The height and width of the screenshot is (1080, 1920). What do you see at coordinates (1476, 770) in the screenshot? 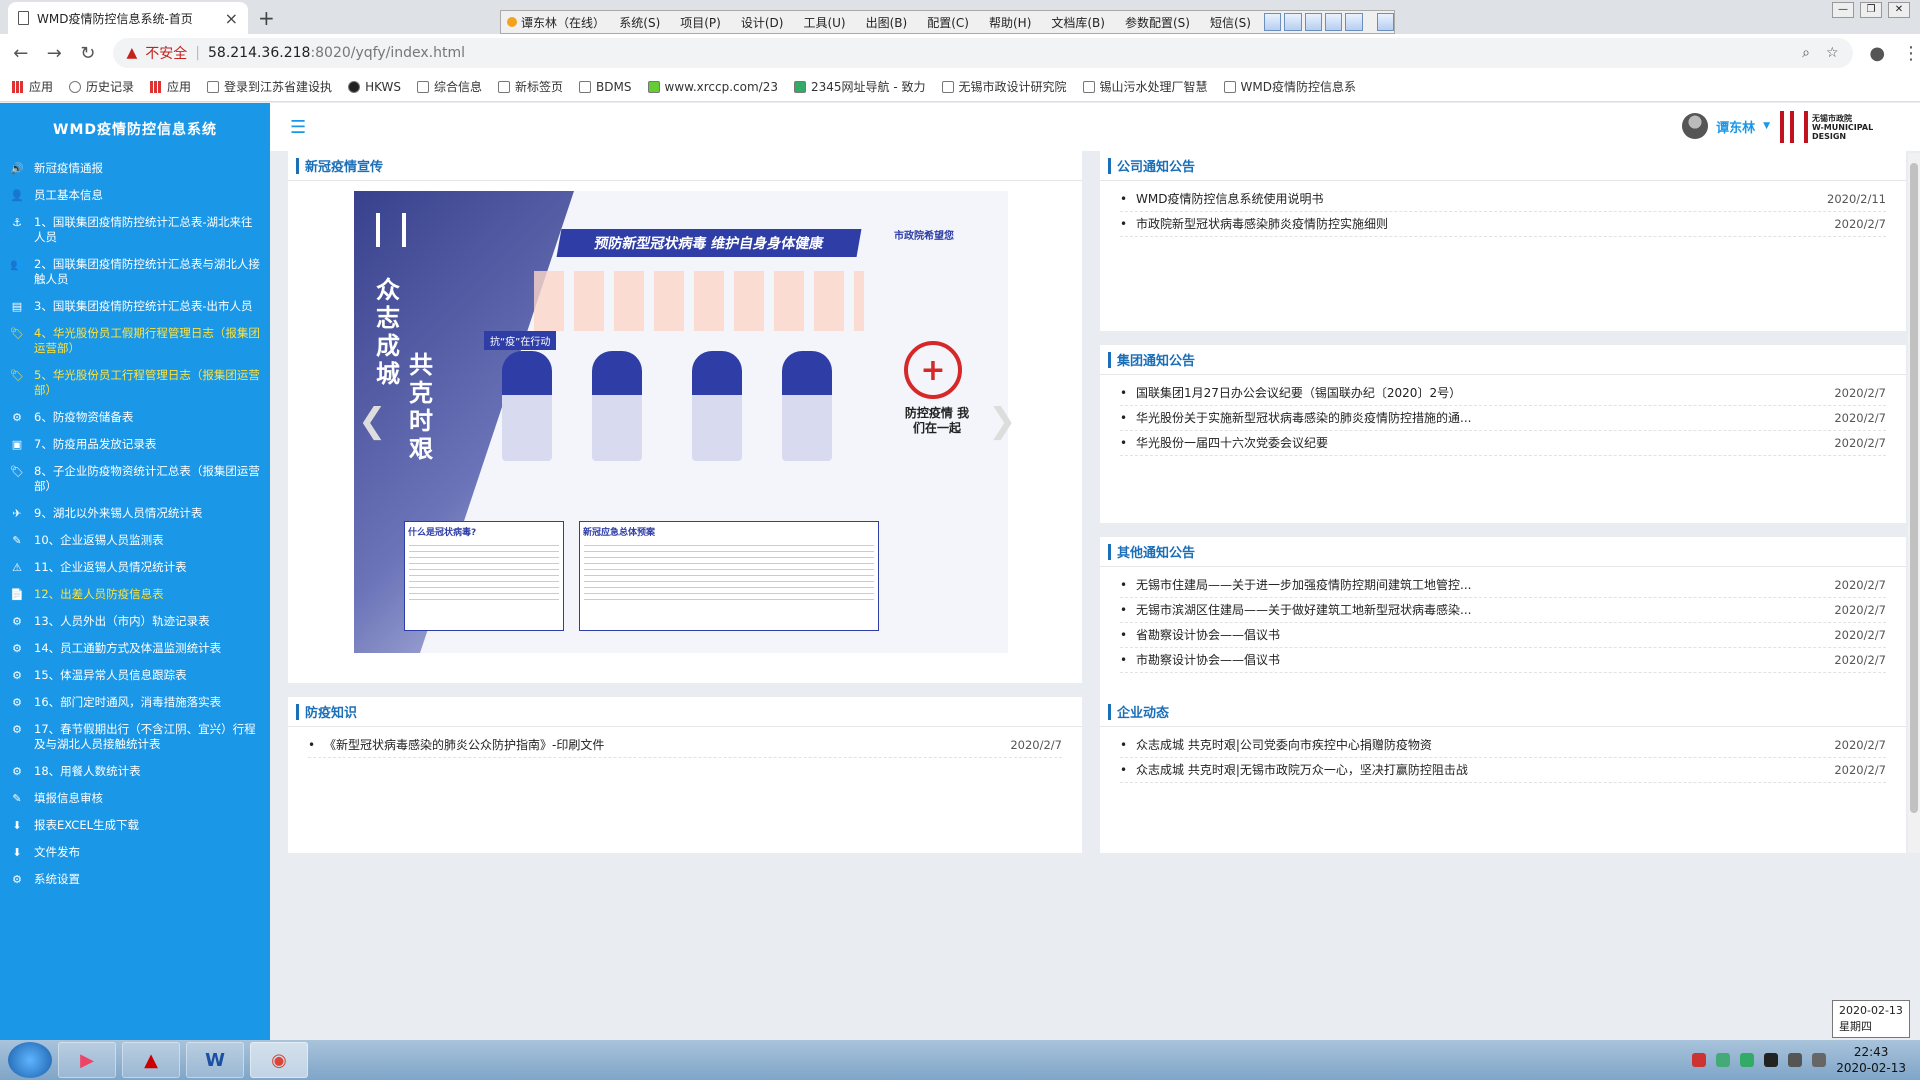
I see `list-item-title: 众志成城 共克时艰|无锡市政院万众一心，坚决打赢防控阻击战` at bounding box center [1476, 770].